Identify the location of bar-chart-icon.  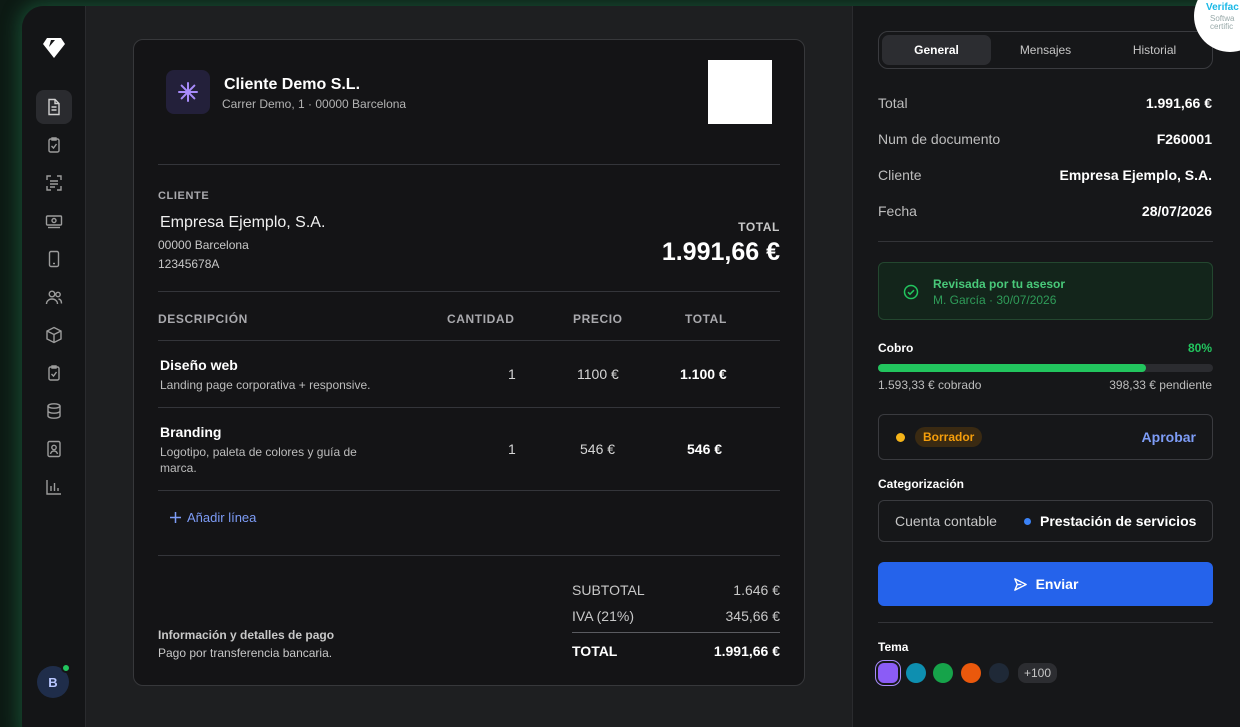
(53, 487).